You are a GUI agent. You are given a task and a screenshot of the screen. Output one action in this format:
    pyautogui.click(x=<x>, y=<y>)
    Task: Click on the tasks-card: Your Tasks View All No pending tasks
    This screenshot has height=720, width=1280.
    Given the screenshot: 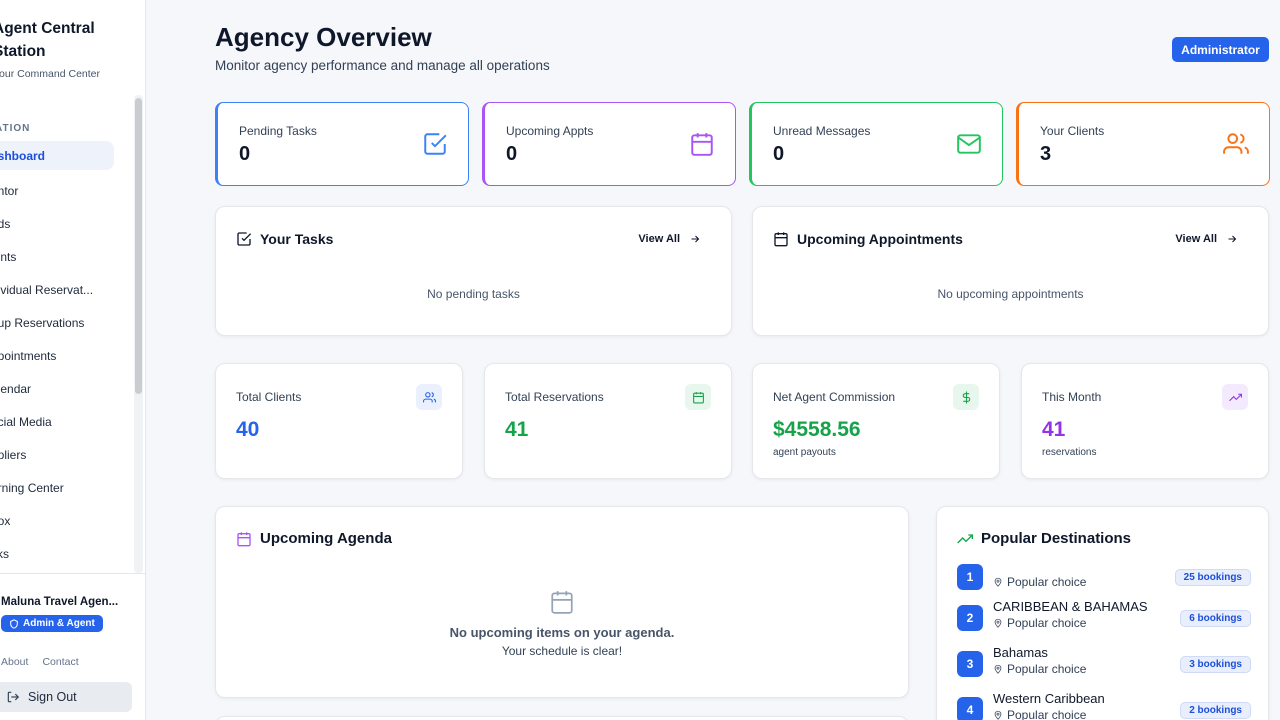 What is the action you would take?
    pyautogui.click(x=473, y=271)
    